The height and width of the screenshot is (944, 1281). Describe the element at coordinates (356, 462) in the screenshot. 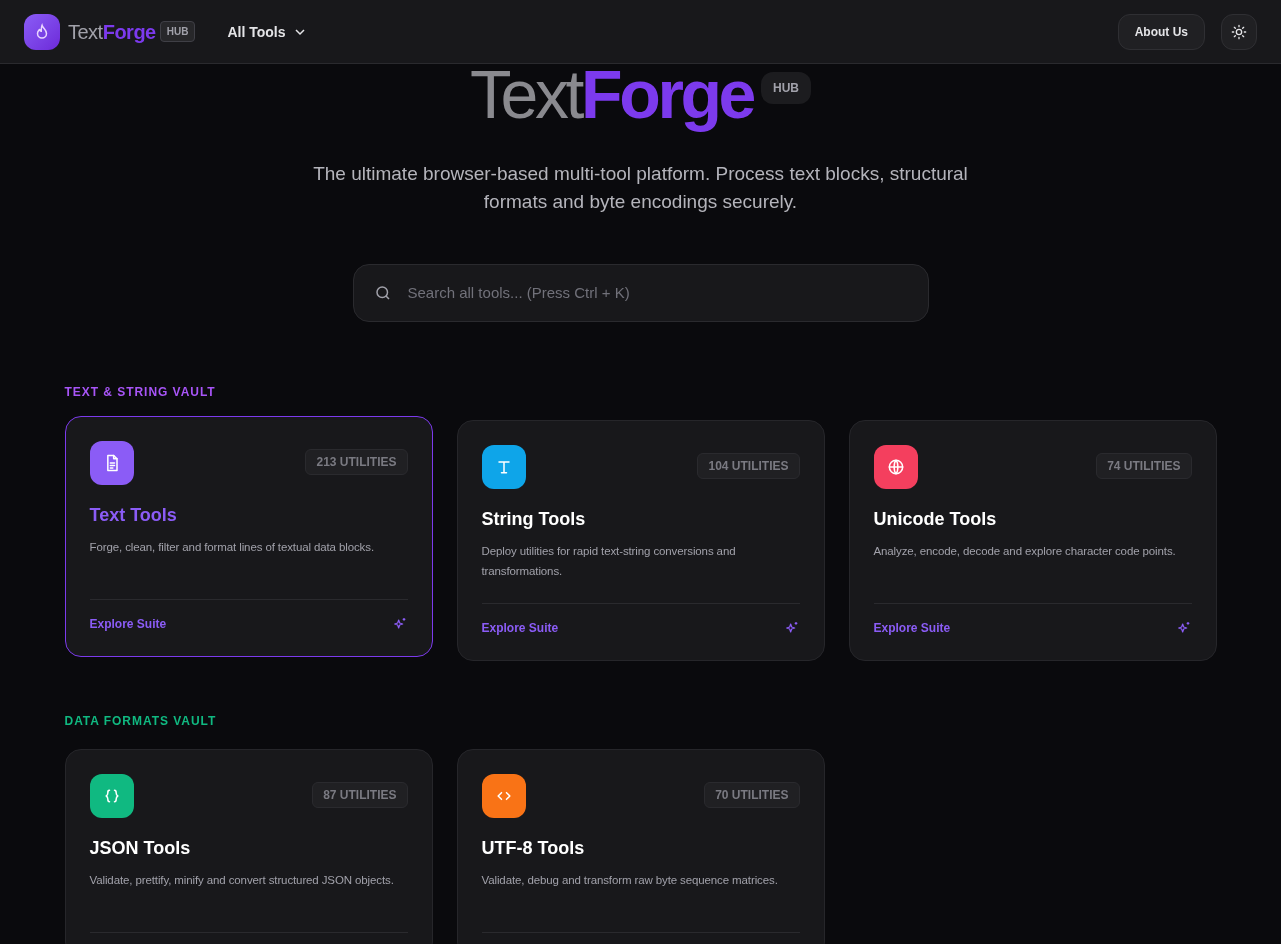

I see `utilities-badge: 213 UTILITIES` at that location.